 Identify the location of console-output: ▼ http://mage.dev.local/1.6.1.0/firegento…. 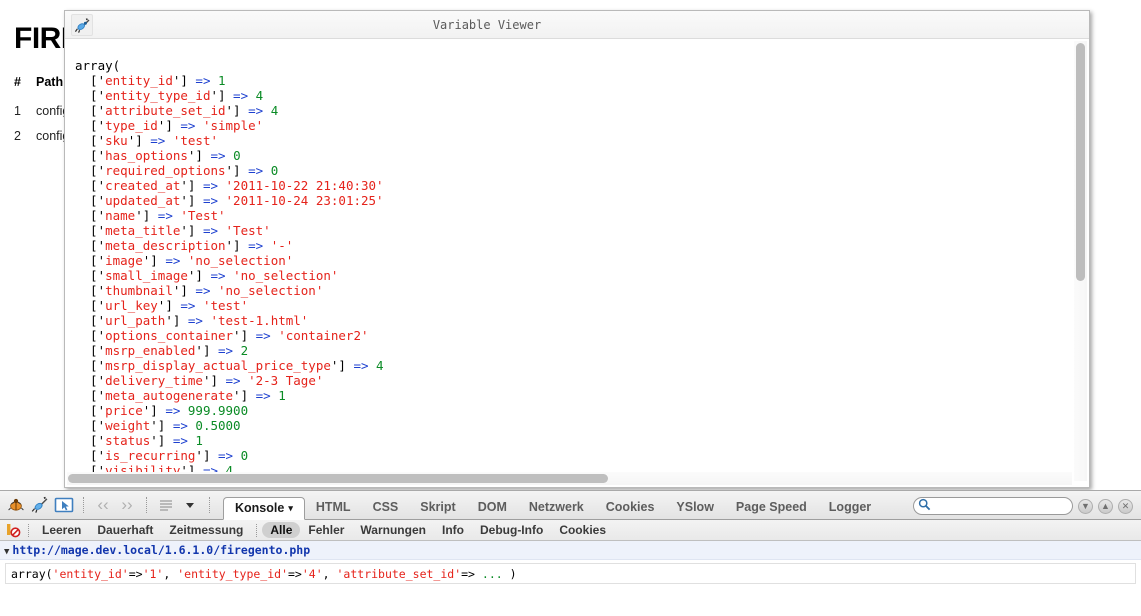
(570, 578).